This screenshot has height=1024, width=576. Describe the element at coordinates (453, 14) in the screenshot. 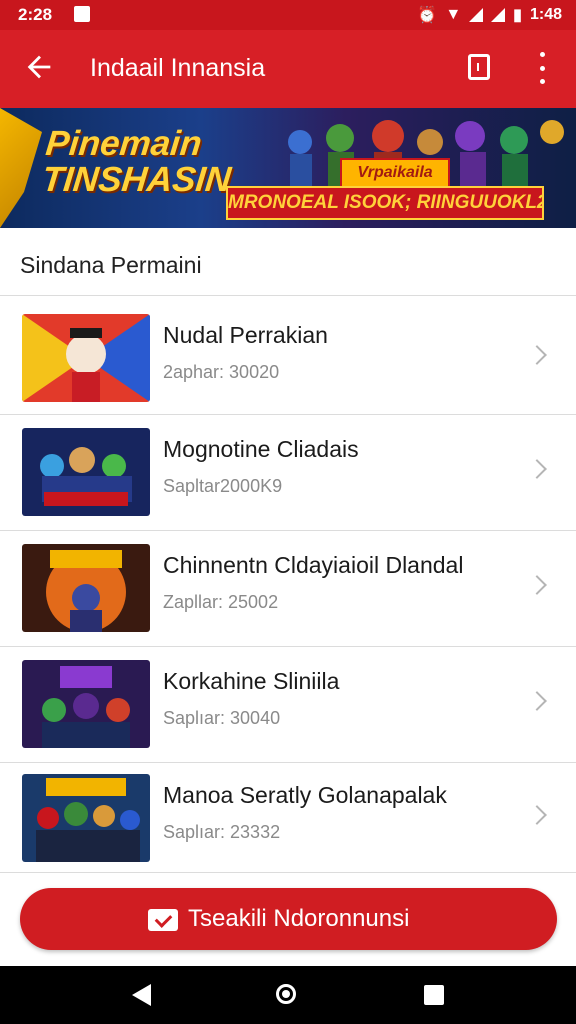

I see `wifi-icon: ▼` at that location.